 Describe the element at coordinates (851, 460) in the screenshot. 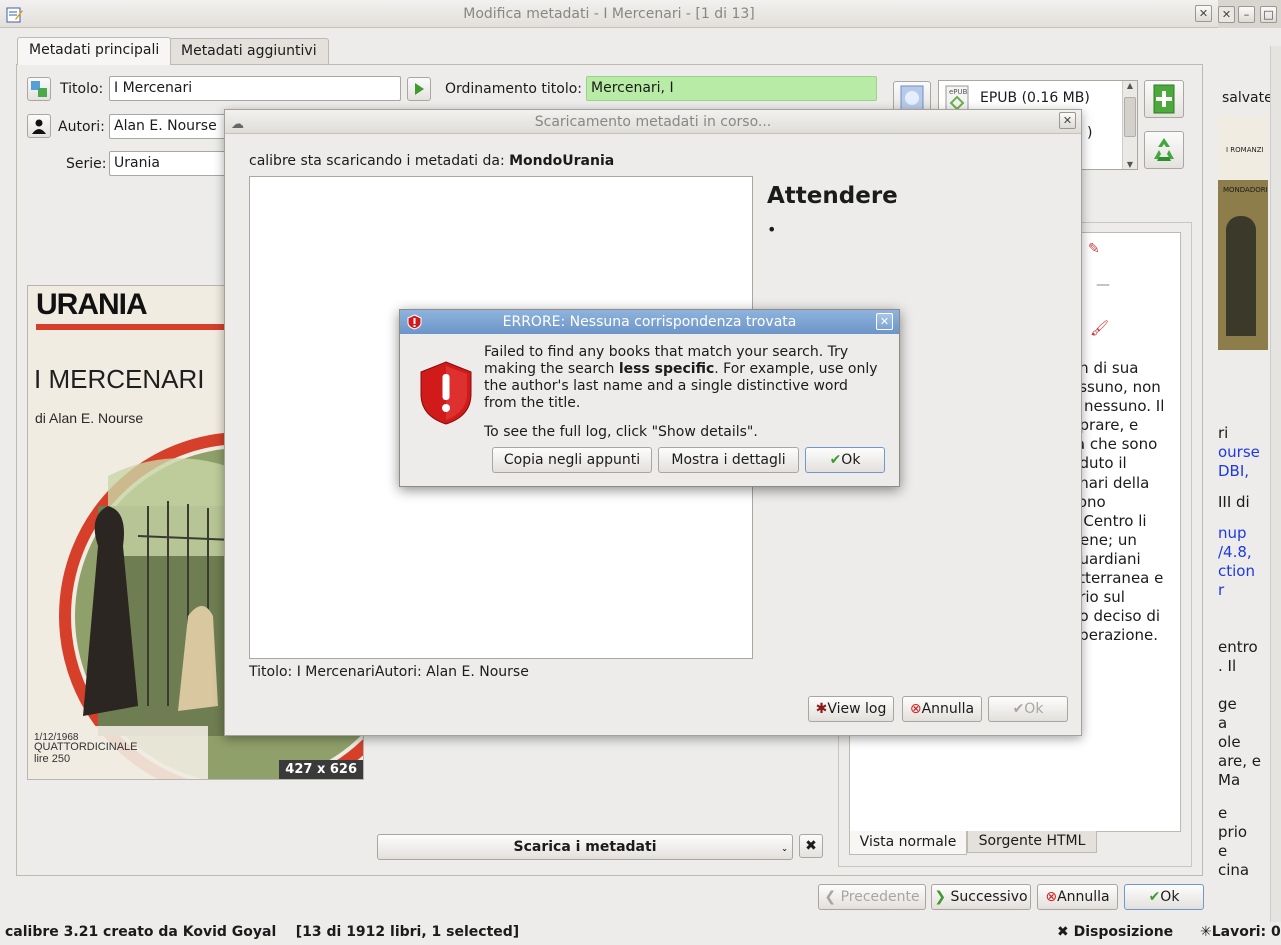

I see `error-ok-label: Ok` at that location.